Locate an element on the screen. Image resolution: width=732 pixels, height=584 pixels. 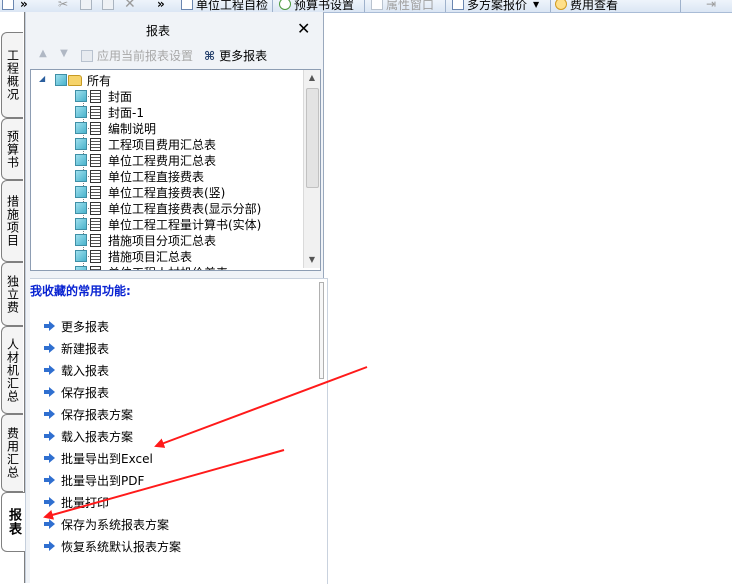
tab-label: 报表 is located at coordinates (13, 522).